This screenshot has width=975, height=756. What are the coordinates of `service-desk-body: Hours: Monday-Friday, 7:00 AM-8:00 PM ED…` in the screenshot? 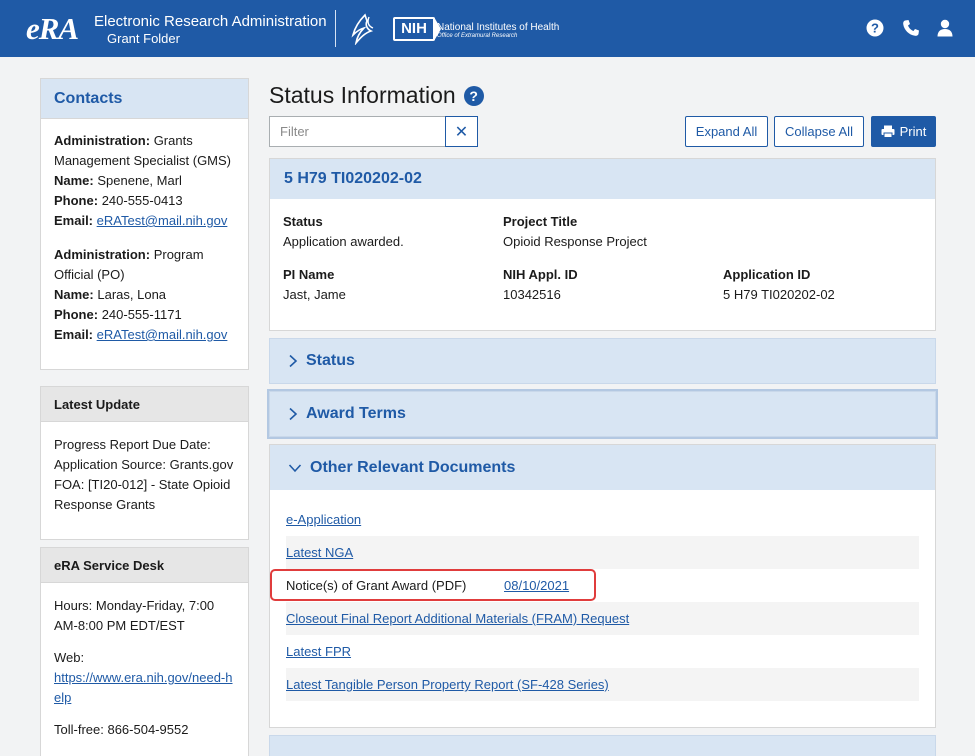 It's located at (144, 667).